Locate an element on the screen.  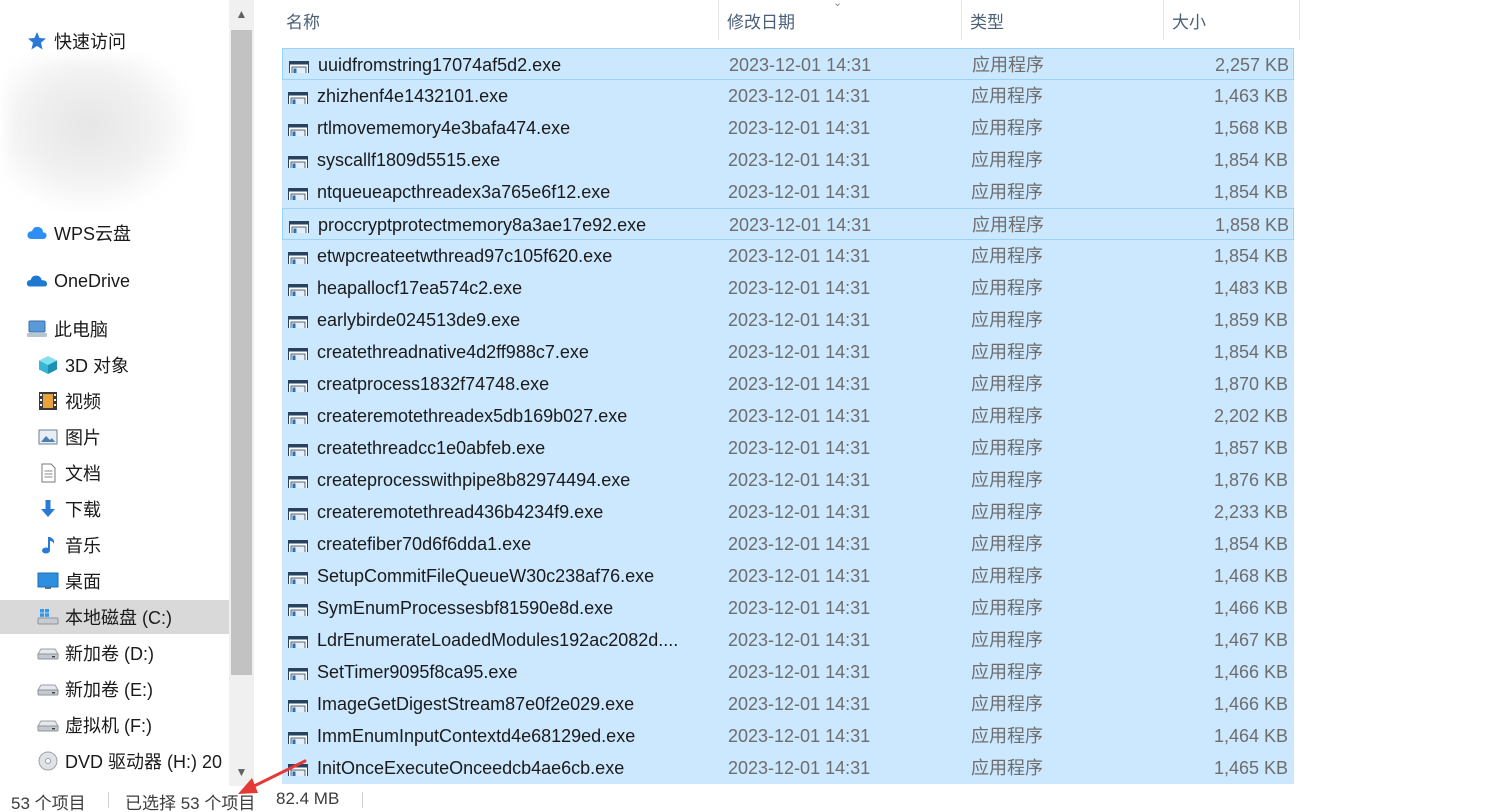
column-headers: 名称 ⌄ 修改日期 类型 大小 is located at coordinates (777, 20).